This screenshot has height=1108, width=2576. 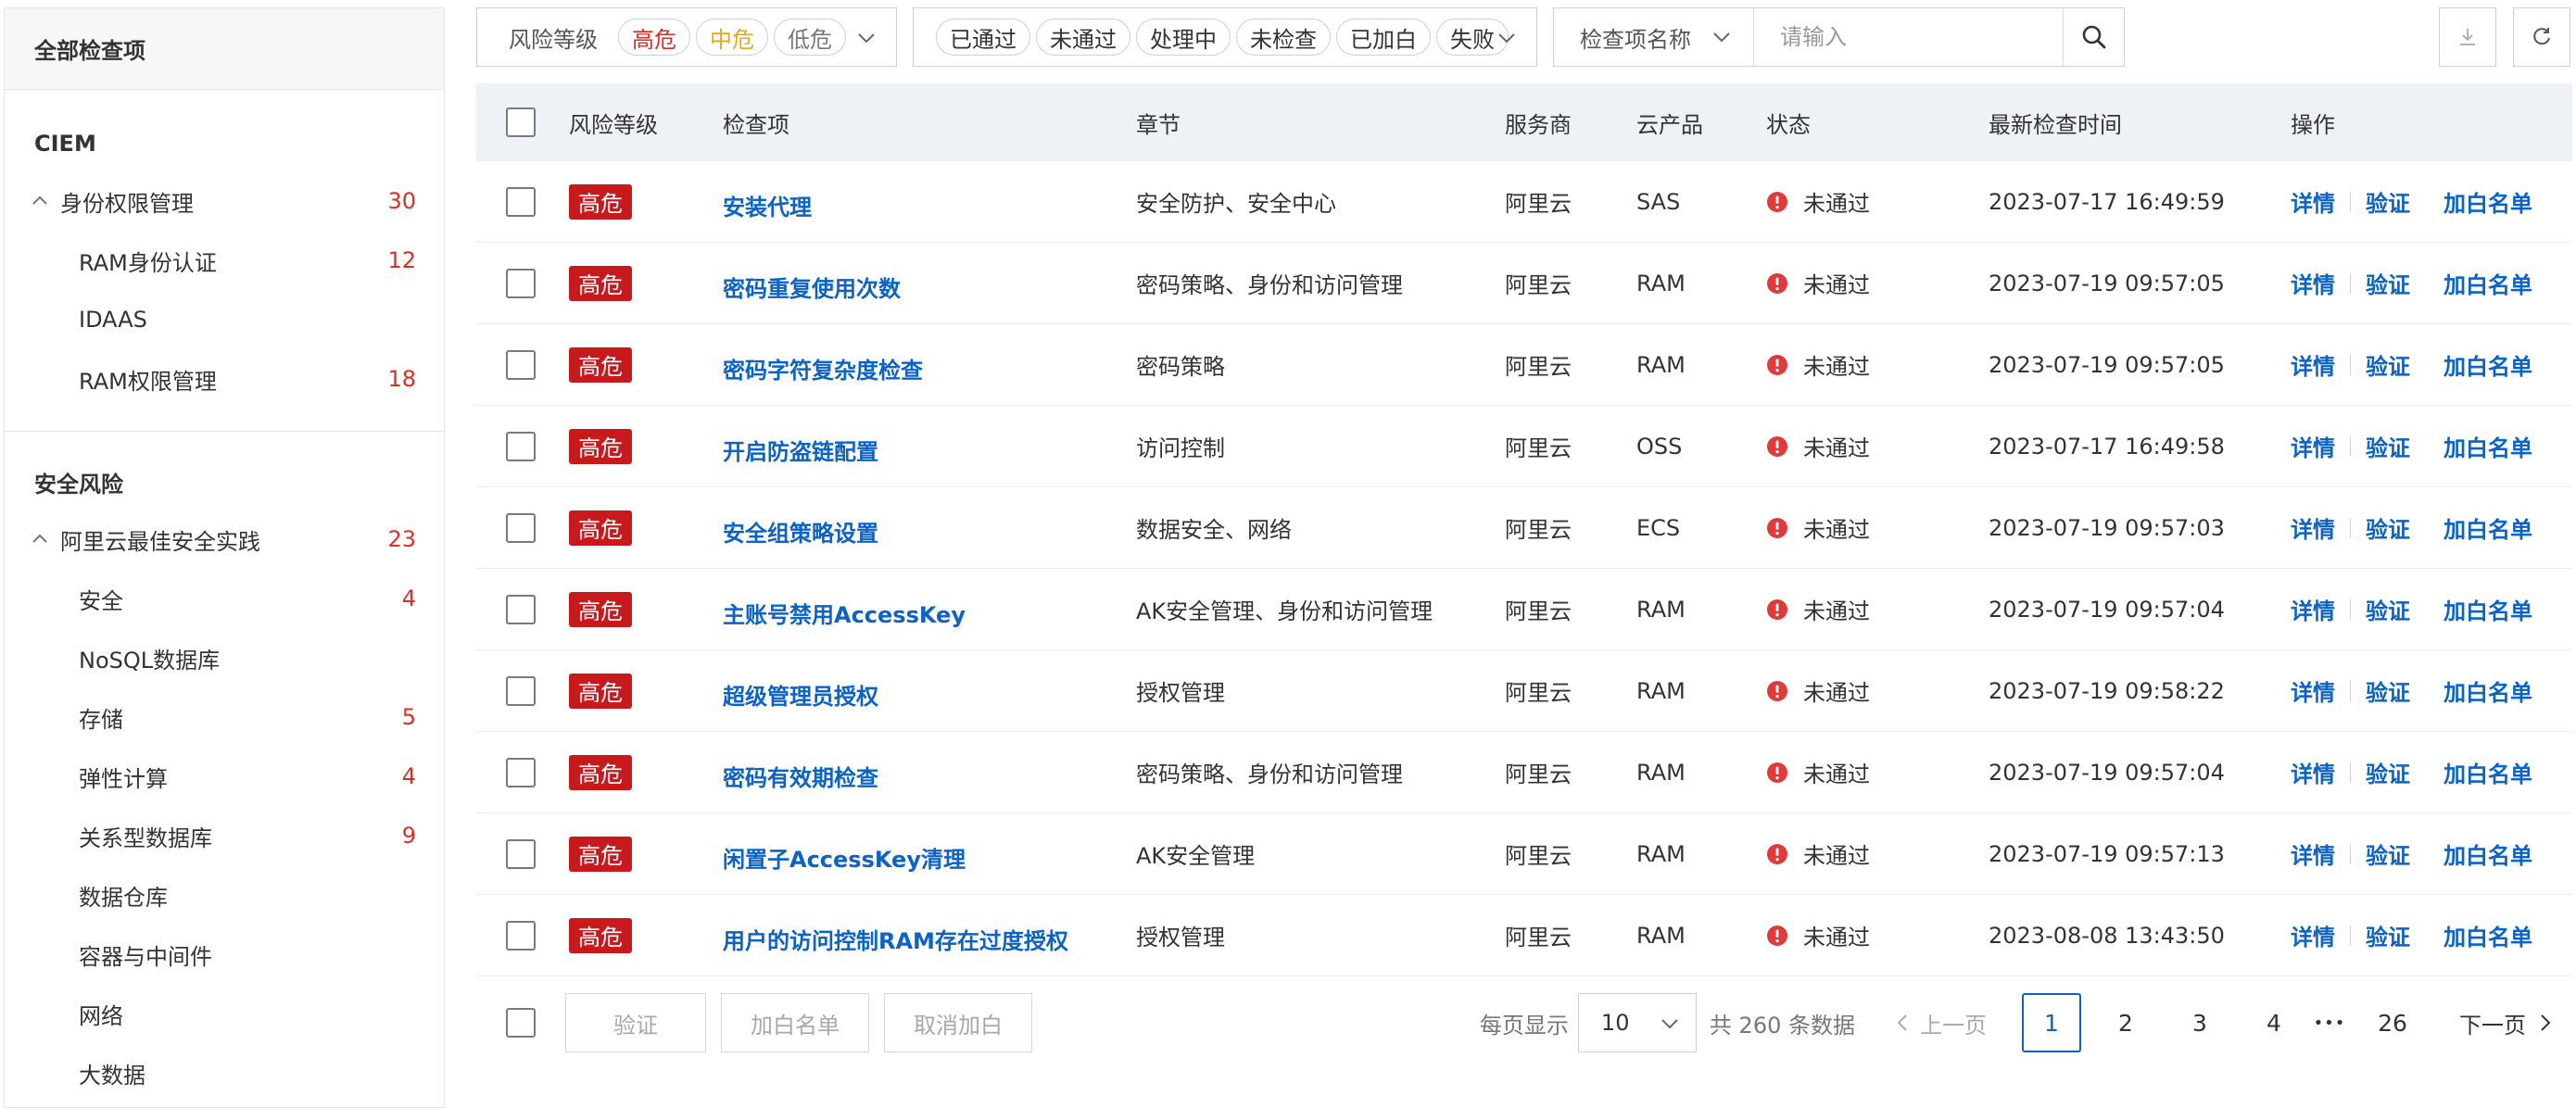 I want to click on select-all-checkbox, so click(x=521, y=122).